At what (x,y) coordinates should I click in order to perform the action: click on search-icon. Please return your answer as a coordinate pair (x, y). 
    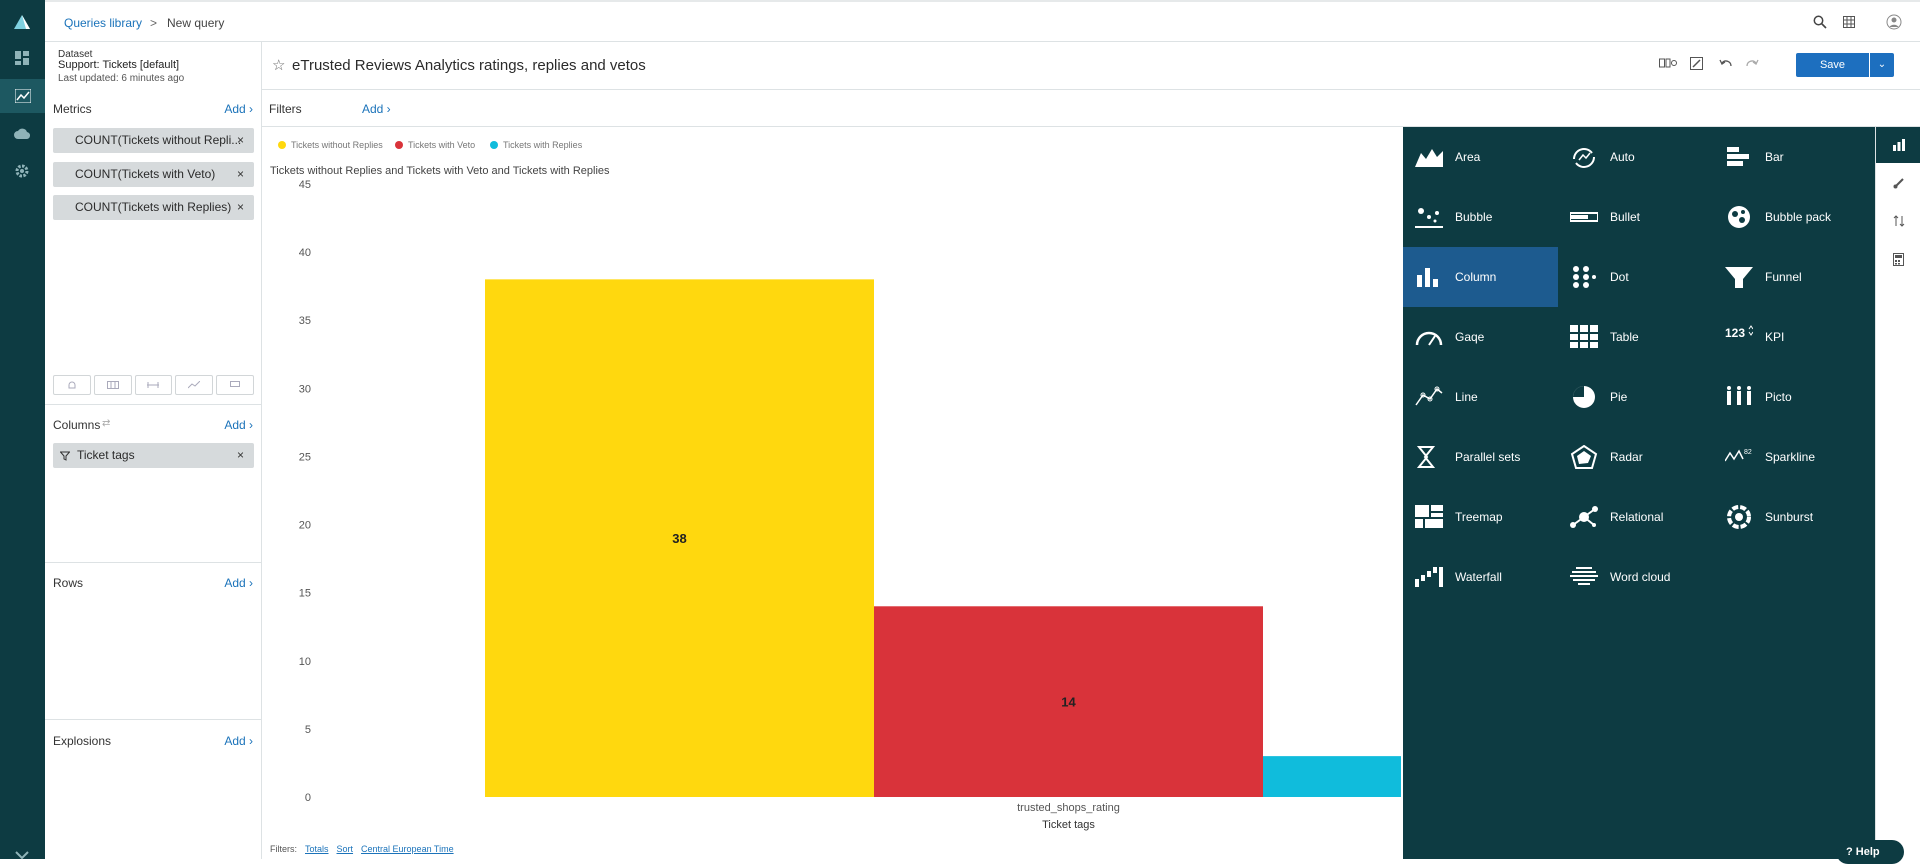
    Looking at the image, I should click on (1820, 22).